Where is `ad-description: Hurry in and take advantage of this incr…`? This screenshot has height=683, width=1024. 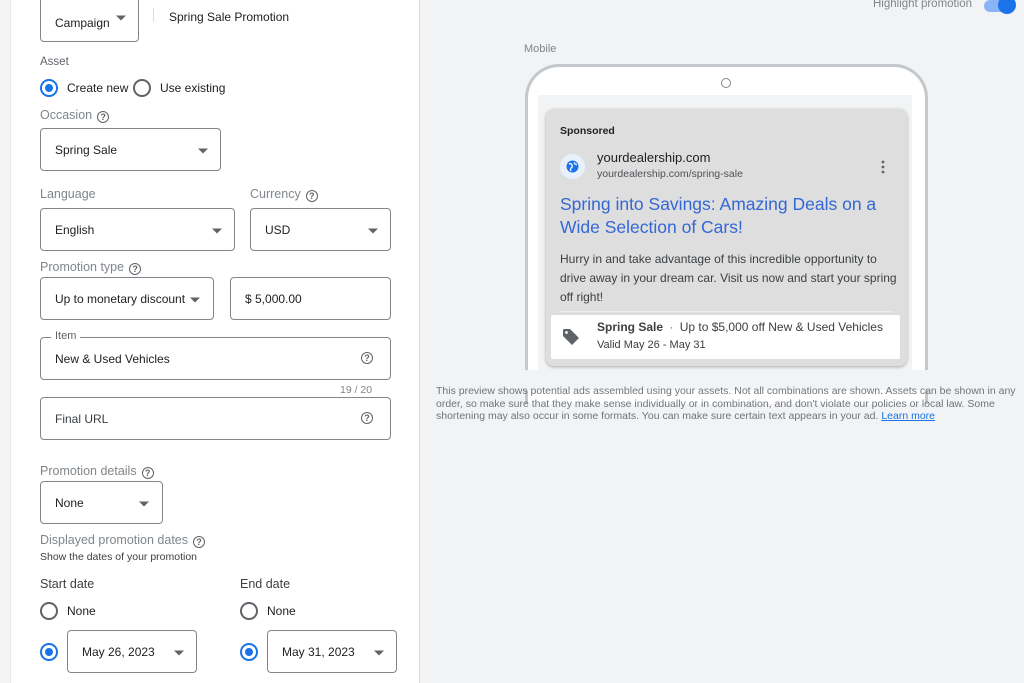 ad-description: Hurry in and take advantage of this incr… is located at coordinates (728, 278).